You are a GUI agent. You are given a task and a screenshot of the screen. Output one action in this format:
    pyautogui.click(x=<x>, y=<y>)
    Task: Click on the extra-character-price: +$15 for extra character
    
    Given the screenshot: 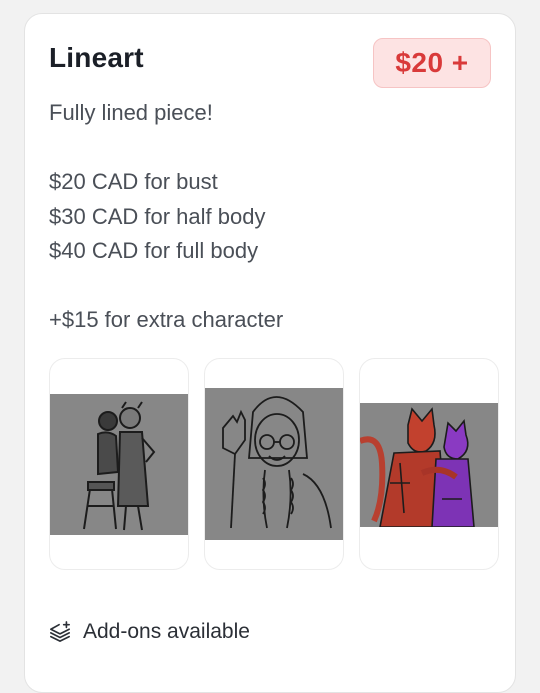 What is the action you would take?
    pyautogui.click(x=166, y=319)
    